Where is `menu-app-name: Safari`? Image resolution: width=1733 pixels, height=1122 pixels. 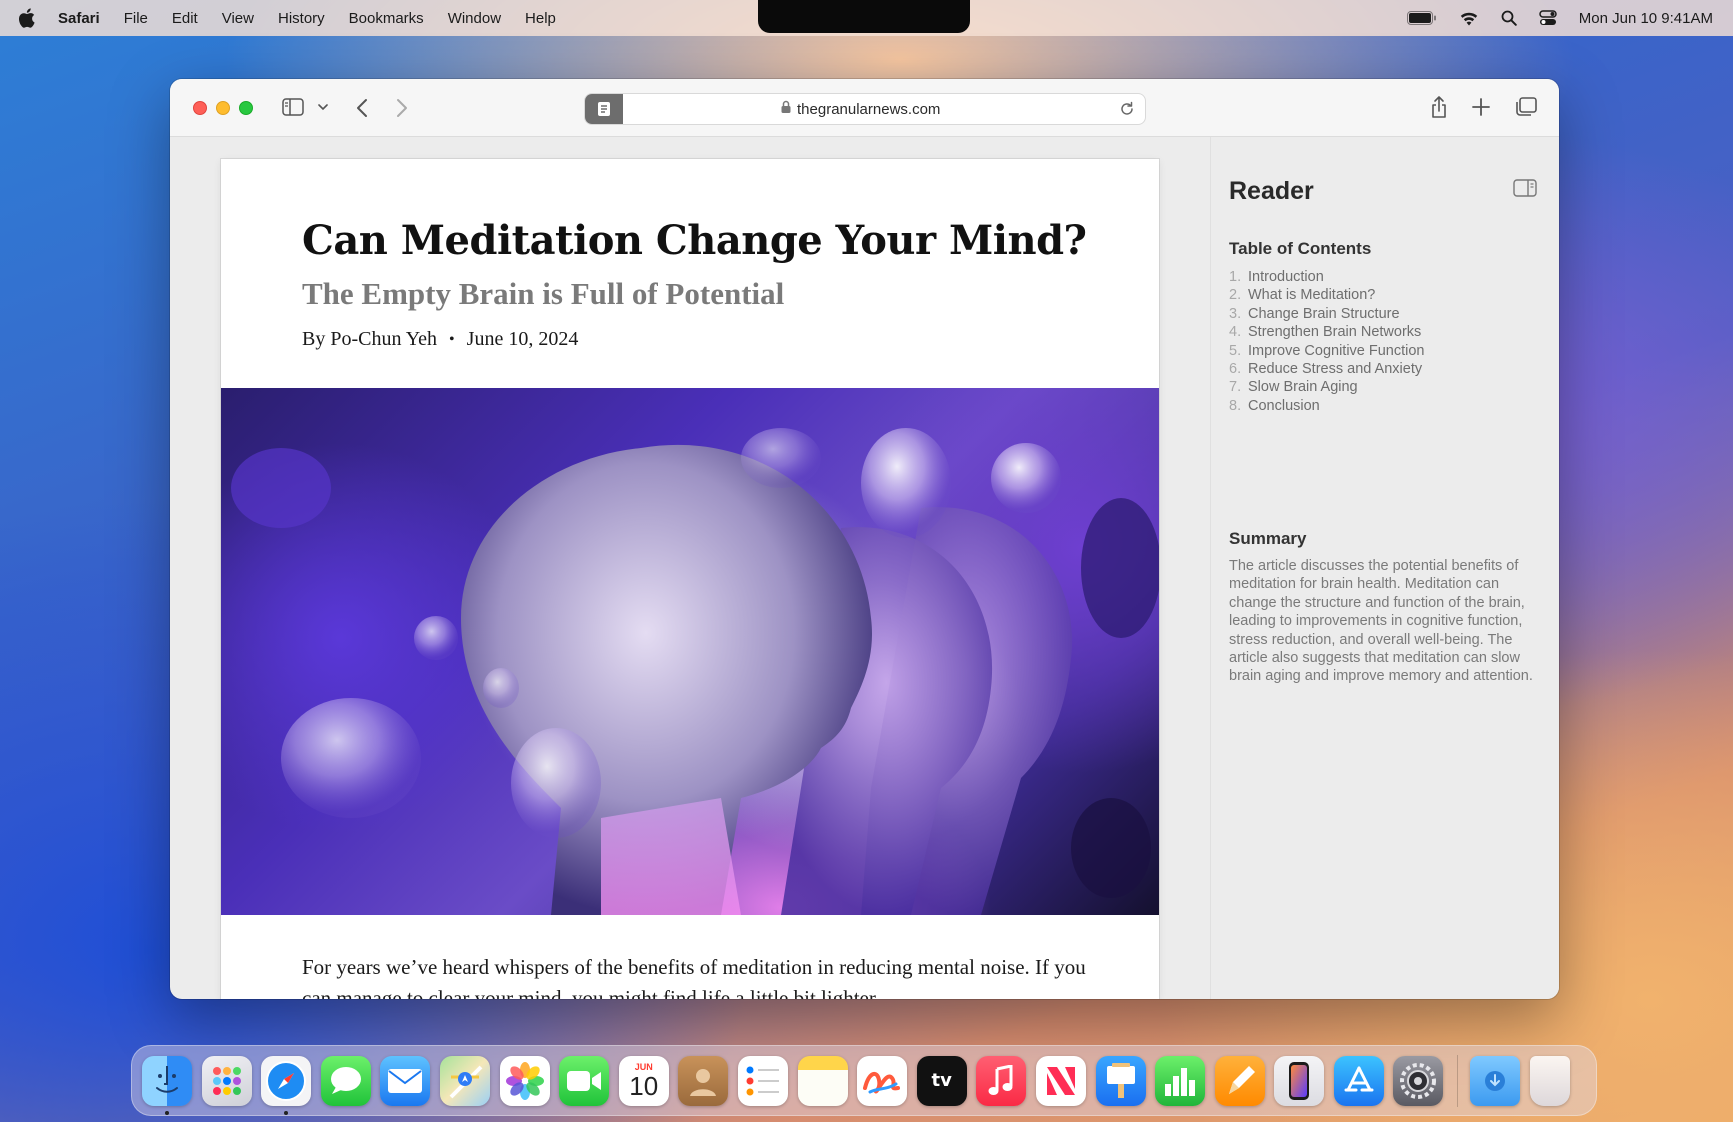 menu-app-name: Safari is located at coordinates (79, 18).